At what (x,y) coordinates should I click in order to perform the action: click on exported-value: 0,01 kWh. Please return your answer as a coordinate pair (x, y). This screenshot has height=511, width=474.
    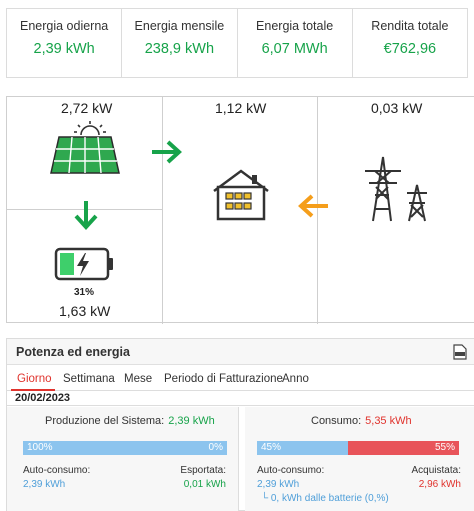
    Looking at the image, I should click on (204, 484).